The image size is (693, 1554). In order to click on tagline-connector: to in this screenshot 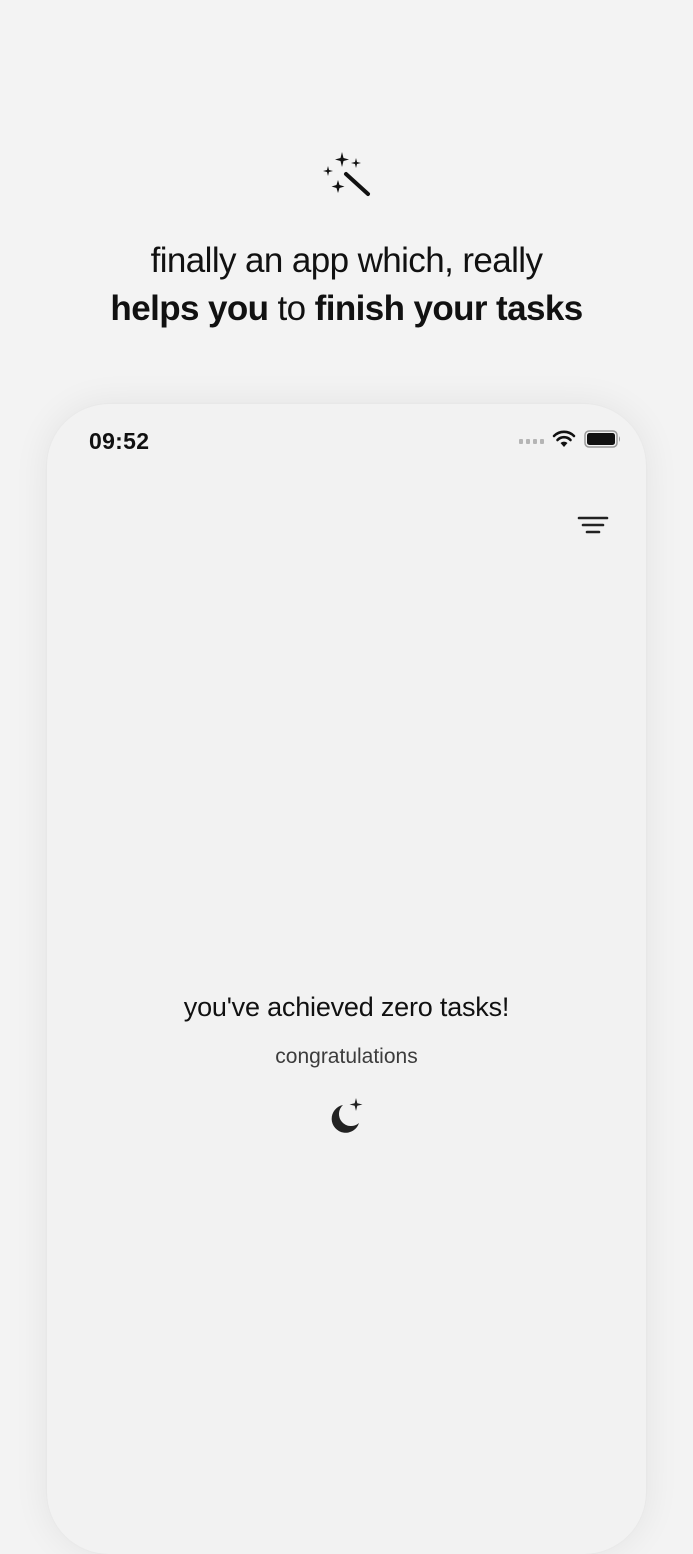, I will do `click(291, 308)`.